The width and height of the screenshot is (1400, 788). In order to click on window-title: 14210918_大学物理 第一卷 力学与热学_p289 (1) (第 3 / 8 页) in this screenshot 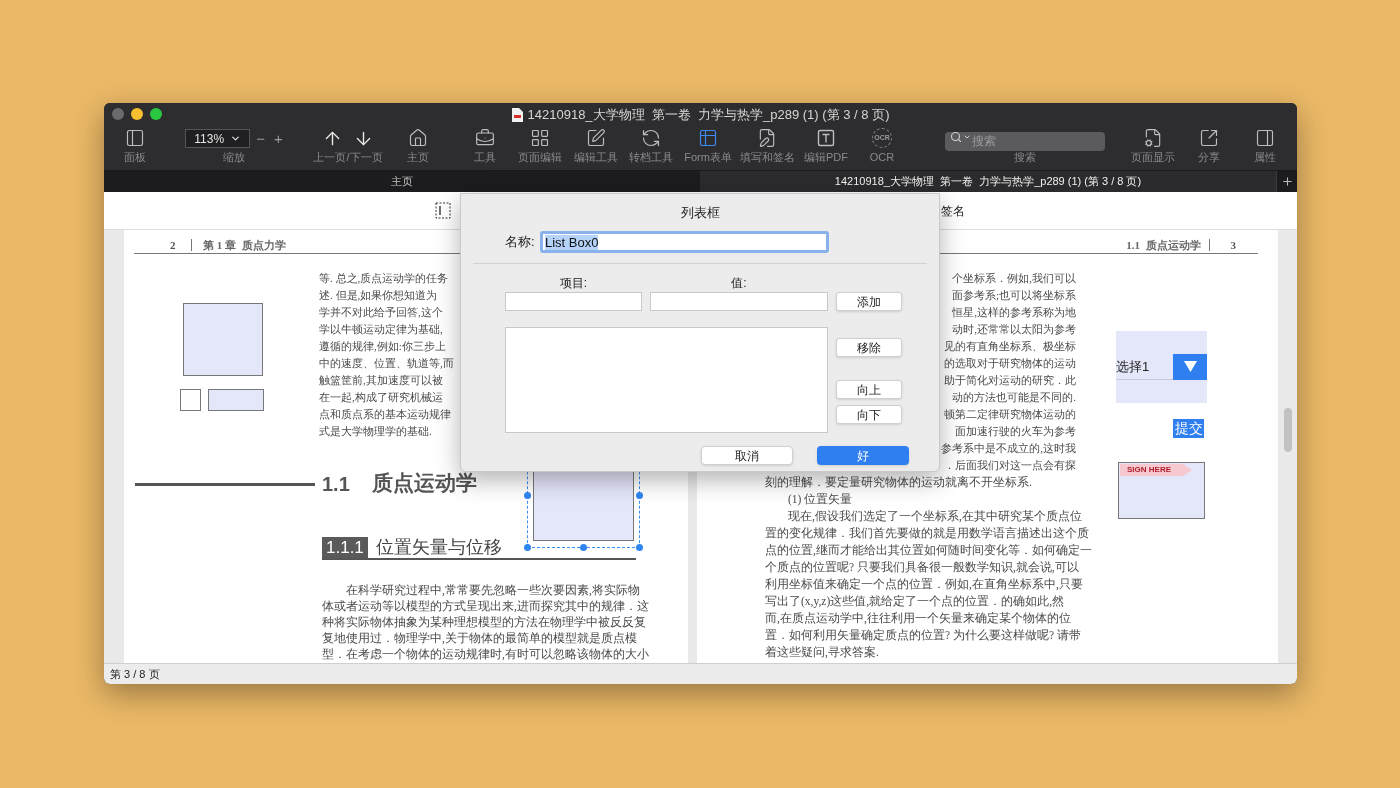, I will do `click(708, 114)`.